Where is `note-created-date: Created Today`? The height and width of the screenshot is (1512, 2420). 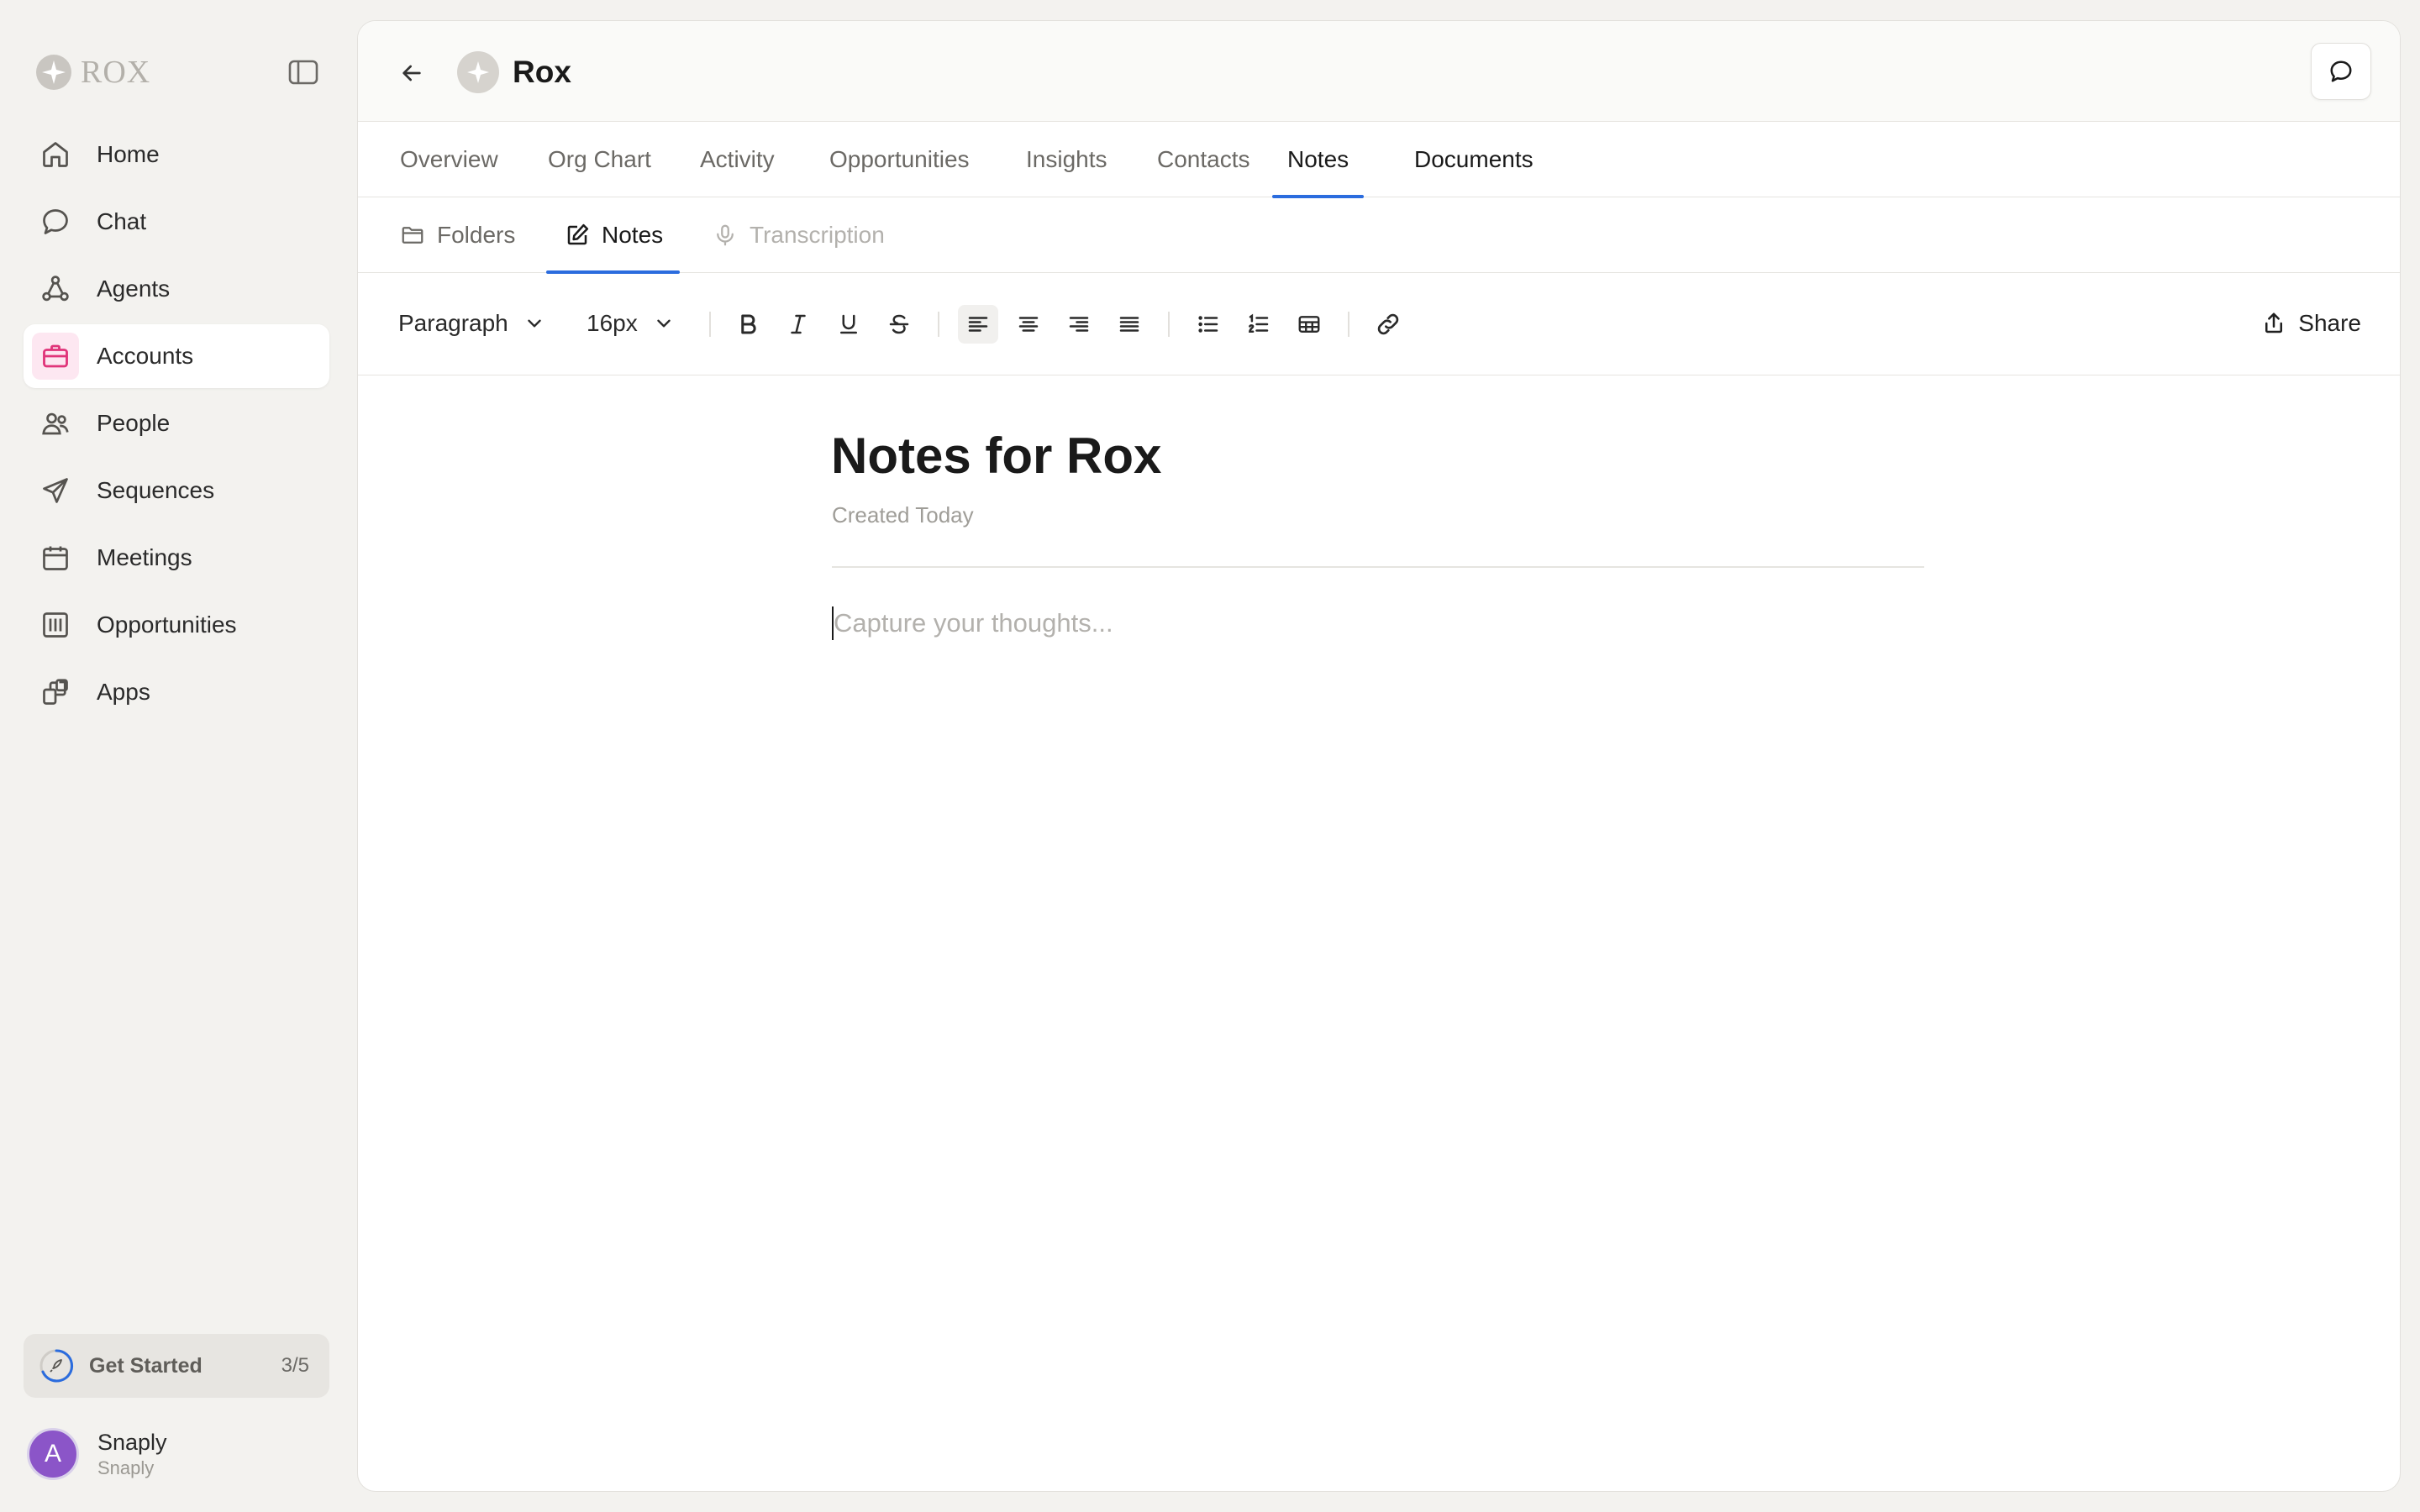 note-created-date: Created Today is located at coordinates (903, 515).